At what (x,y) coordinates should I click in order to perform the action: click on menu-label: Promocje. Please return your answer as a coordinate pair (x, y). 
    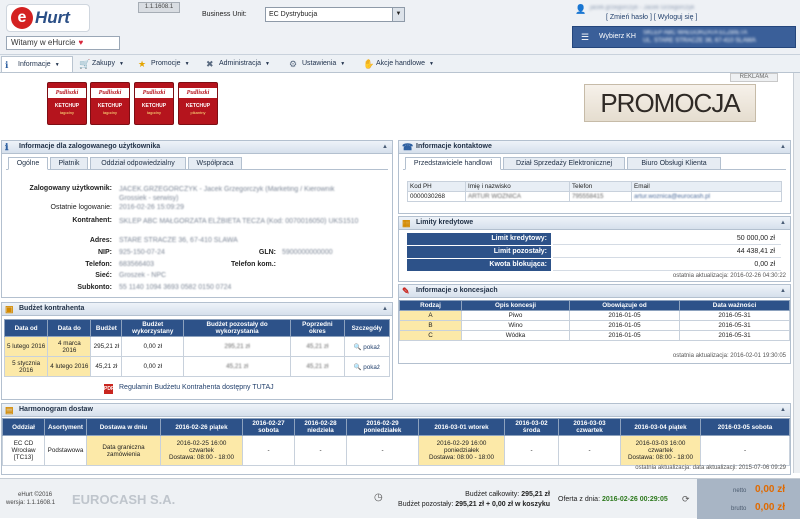
    Looking at the image, I should click on (166, 63).